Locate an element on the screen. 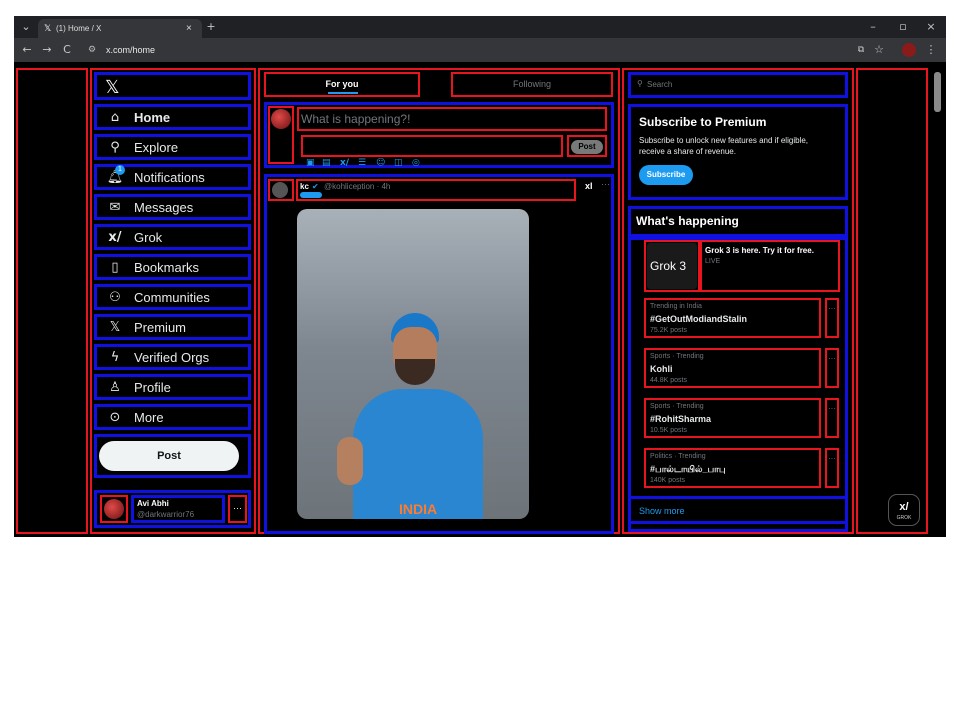 The width and height of the screenshot is (960, 720). sidebar-item-label: Verified Orgs is located at coordinates (172, 357).